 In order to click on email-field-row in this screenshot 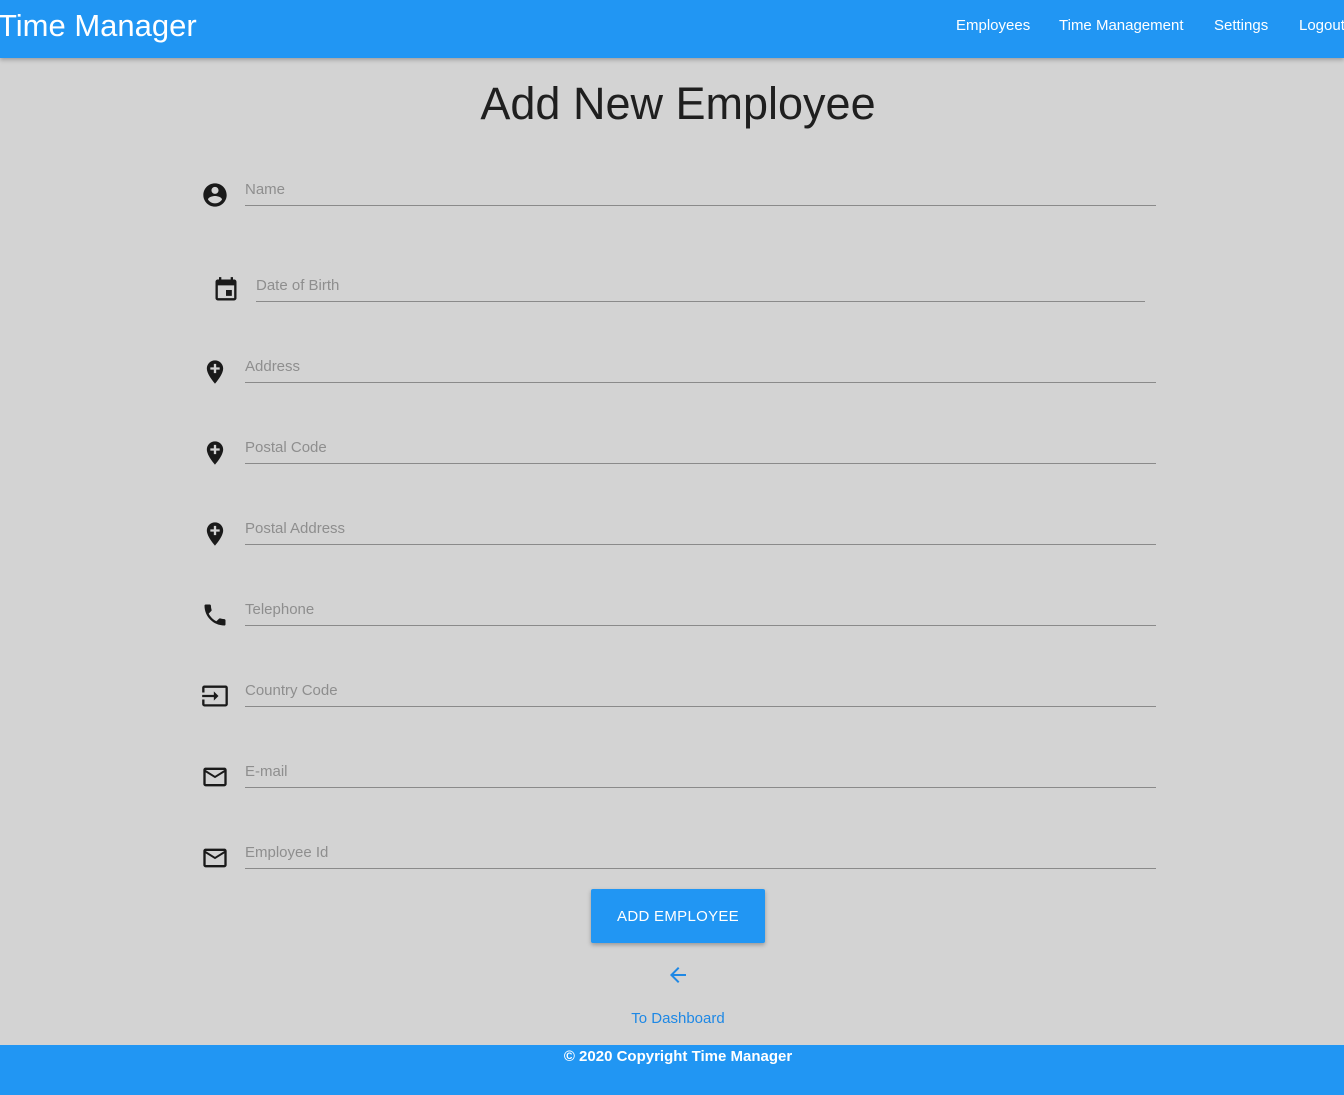, I will do `click(672, 782)`.